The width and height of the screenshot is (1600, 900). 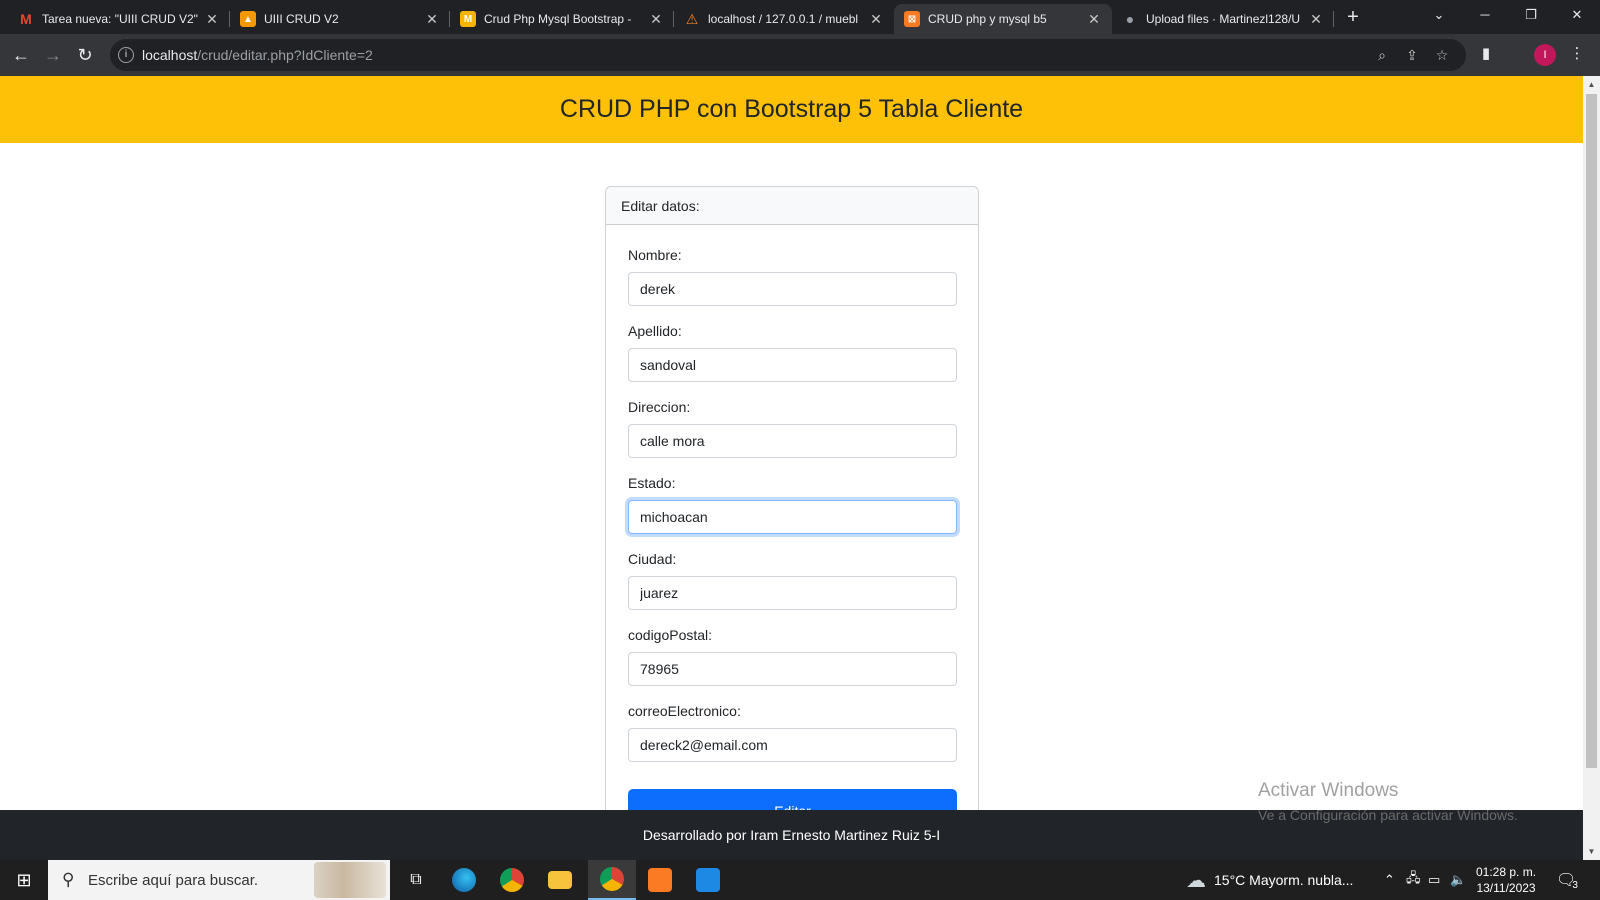 I want to click on bookmark-star-icon: ☆, so click(x=1442, y=55).